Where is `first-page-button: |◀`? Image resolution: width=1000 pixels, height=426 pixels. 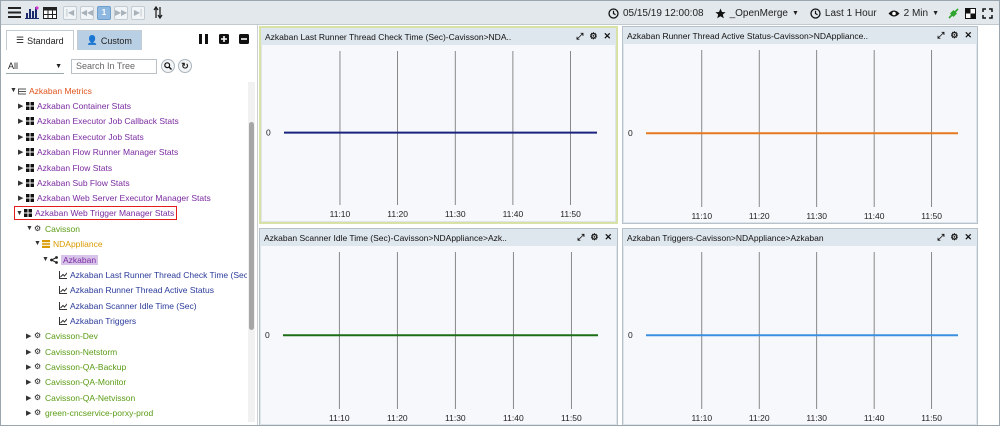
first-page-button: |◀ is located at coordinates (70, 12).